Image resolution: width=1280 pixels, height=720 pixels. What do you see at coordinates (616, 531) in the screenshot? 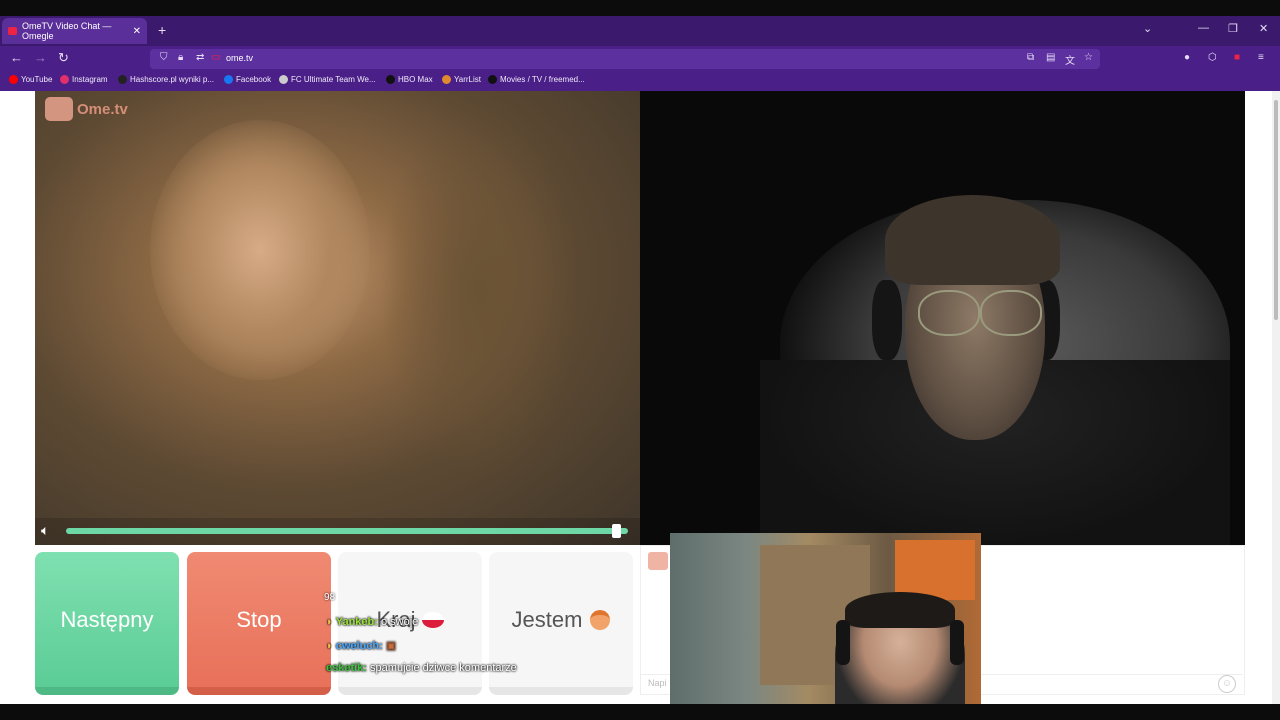
I see `volume-slider-handle` at bounding box center [616, 531].